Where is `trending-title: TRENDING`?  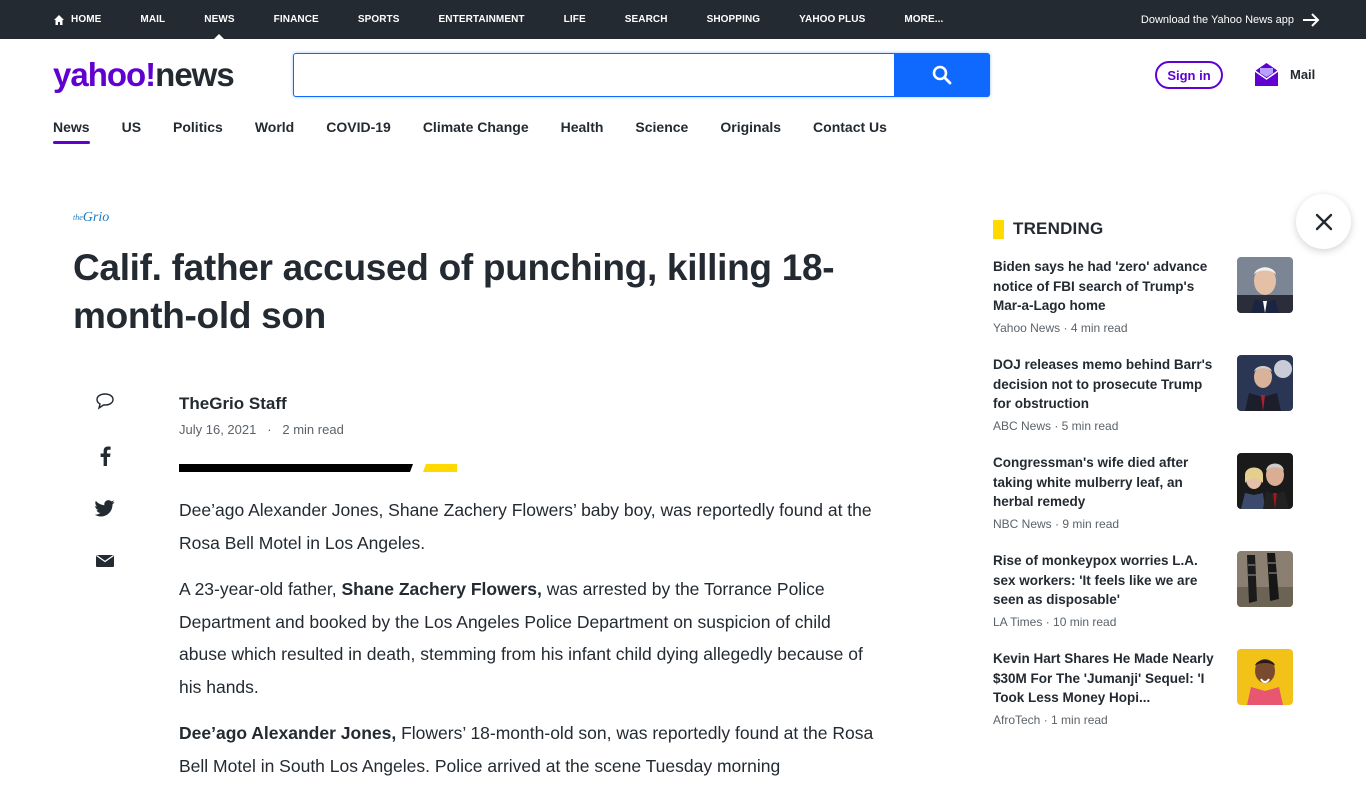 trending-title: TRENDING is located at coordinates (1058, 228).